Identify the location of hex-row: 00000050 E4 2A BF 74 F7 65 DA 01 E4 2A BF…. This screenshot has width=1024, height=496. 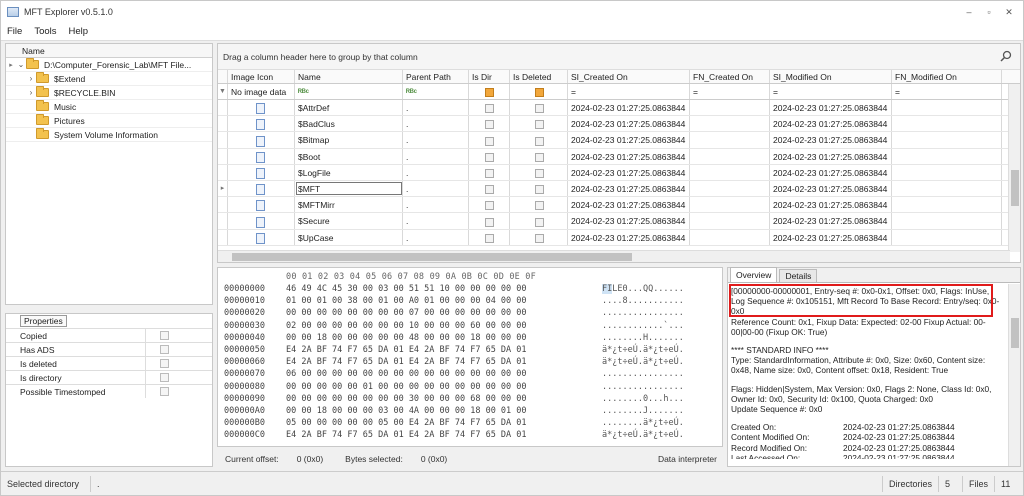
(454, 350).